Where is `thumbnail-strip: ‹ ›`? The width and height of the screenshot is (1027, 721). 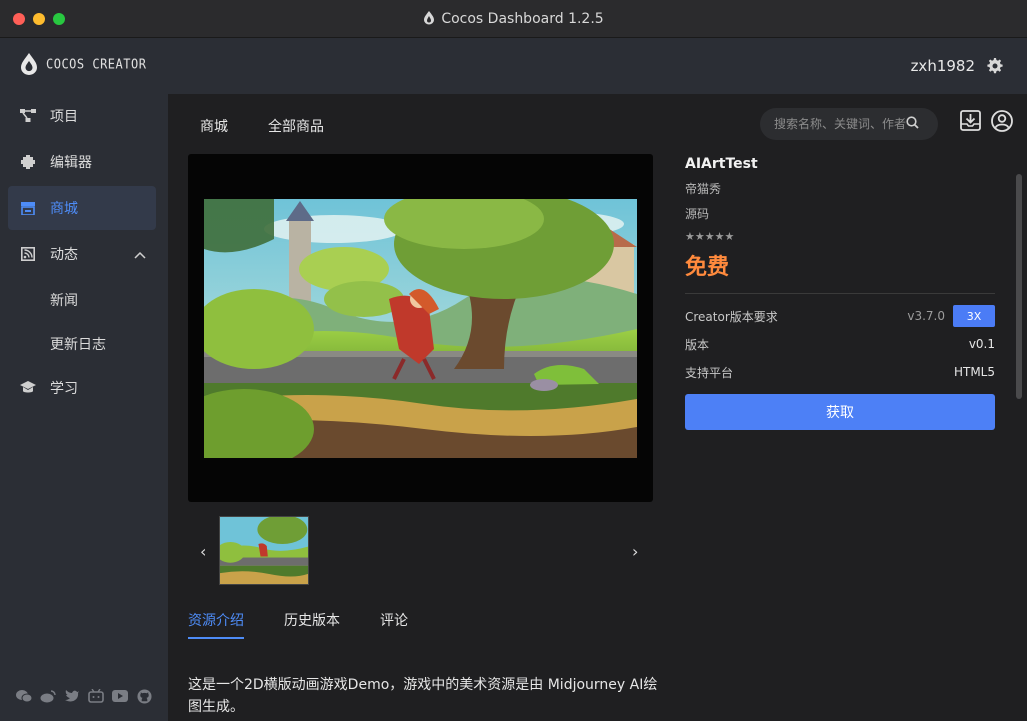
thumbnail-strip: ‹ › is located at coordinates (420, 551).